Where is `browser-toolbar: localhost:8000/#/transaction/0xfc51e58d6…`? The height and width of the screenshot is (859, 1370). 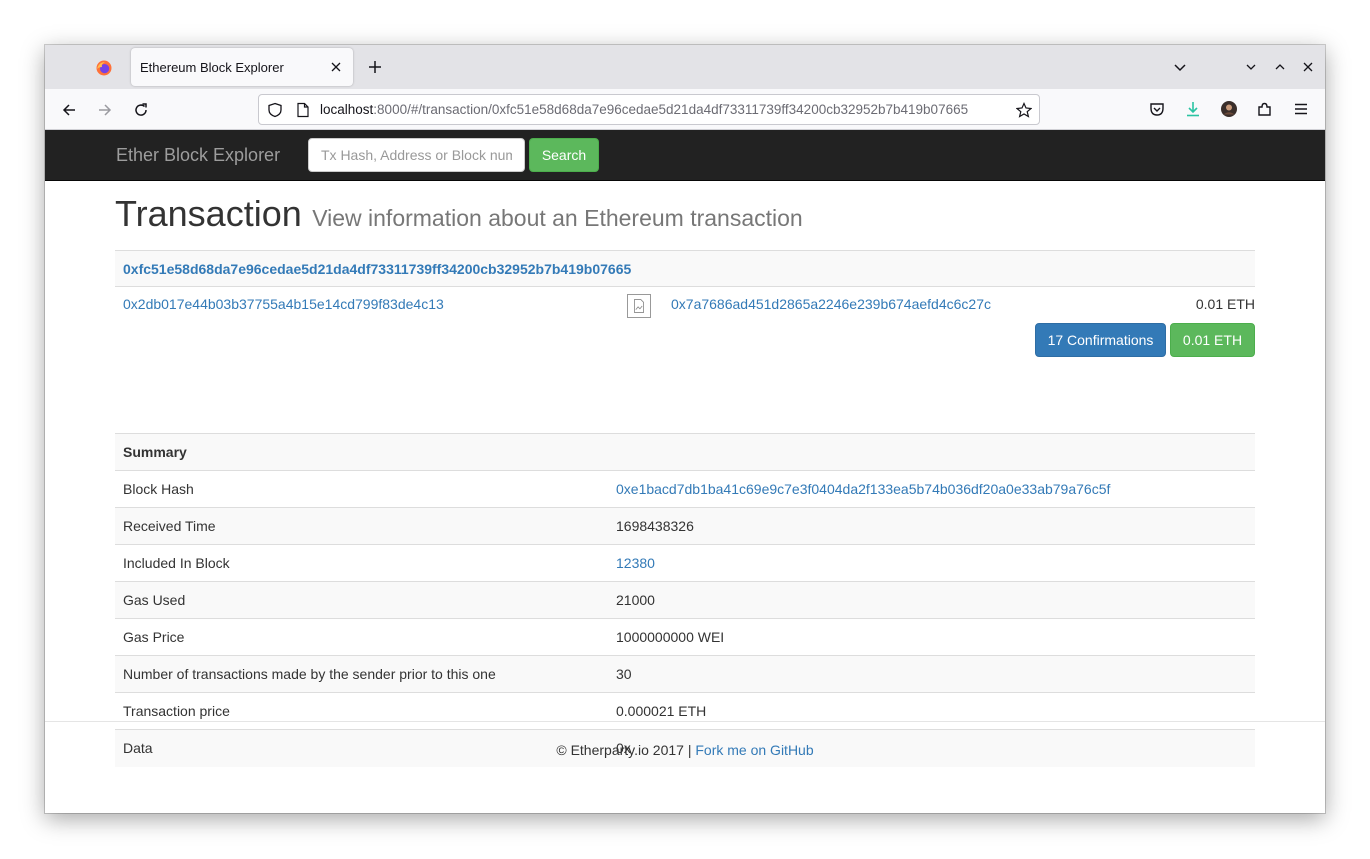
browser-toolbar: localhost:8000/#/transaction/0xfc51e58d6… is located at coordinates (685, 109).